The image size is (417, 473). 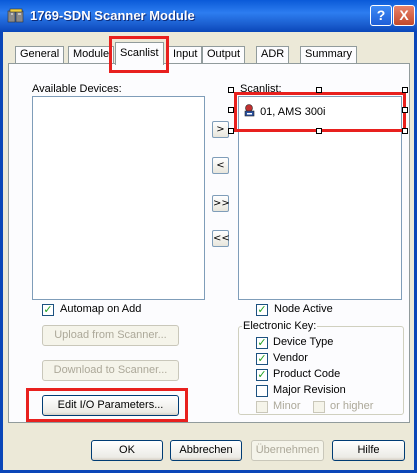 What do you see at coordinates (107, 405) in the screenshot?
I see `highlight-edit-io-button` at bounding box center [107, 405].